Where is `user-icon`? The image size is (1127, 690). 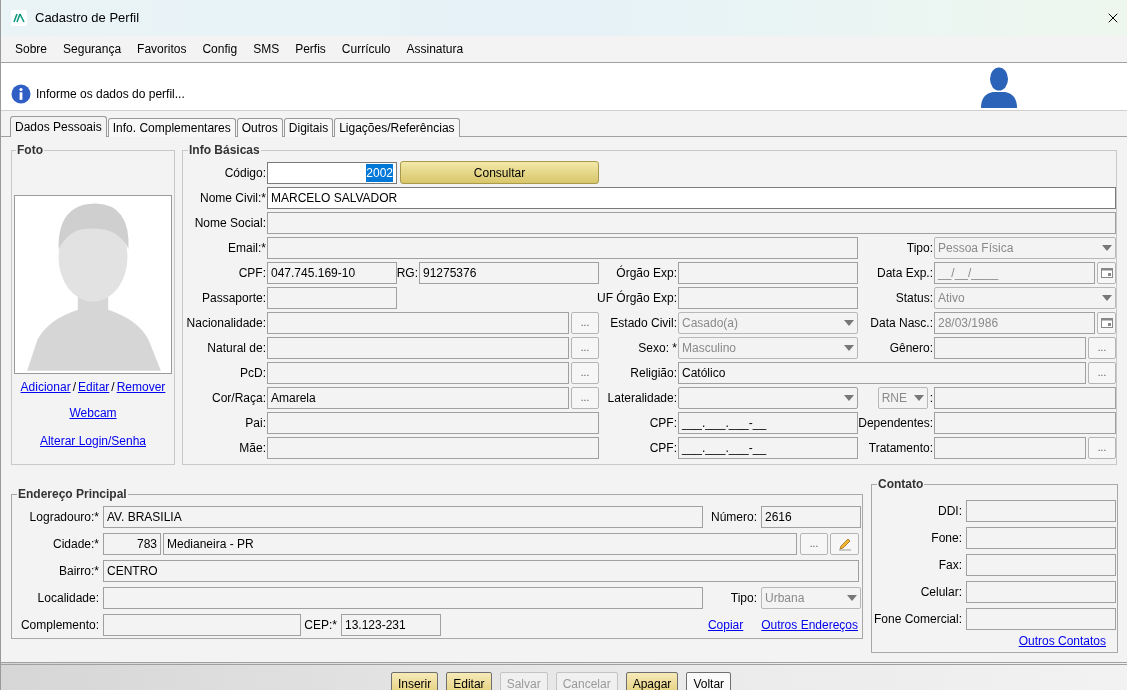
user-icon is located at coordinates (999, 87).